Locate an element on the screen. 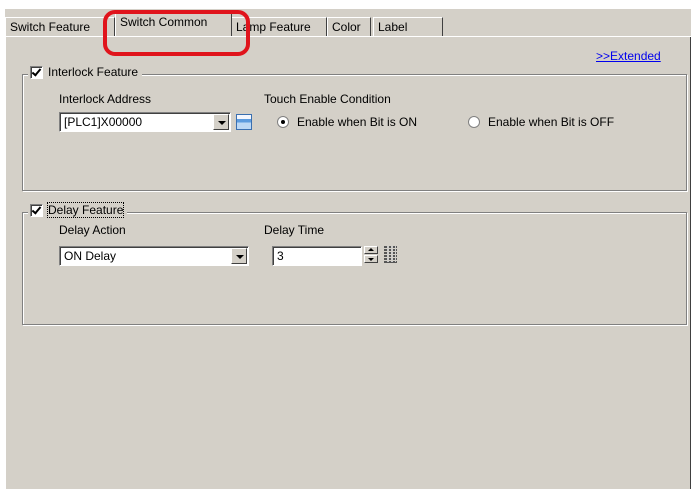  delay-time-value: 3 is located at coordinates (280, 256).